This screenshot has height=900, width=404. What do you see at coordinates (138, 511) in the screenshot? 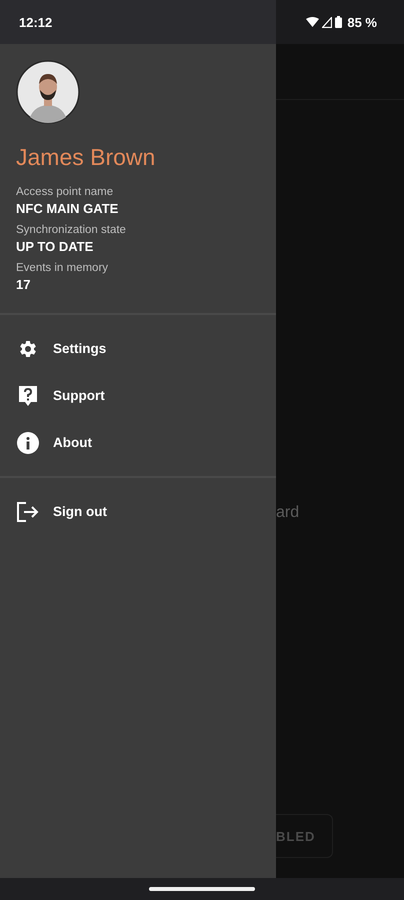
I see `menu-item: Sign out` at bounding box center [138, 511].